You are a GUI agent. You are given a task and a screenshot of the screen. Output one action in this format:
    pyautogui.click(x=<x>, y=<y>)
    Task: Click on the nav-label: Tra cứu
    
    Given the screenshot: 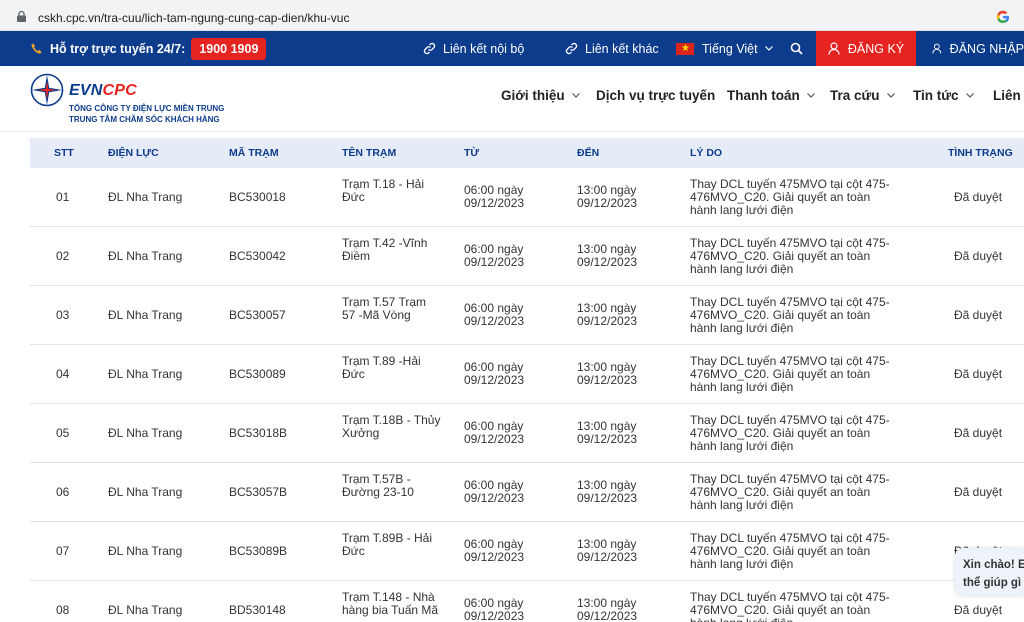 What is the action you would take?
    pyautogui.click(x=855, y=95)
    